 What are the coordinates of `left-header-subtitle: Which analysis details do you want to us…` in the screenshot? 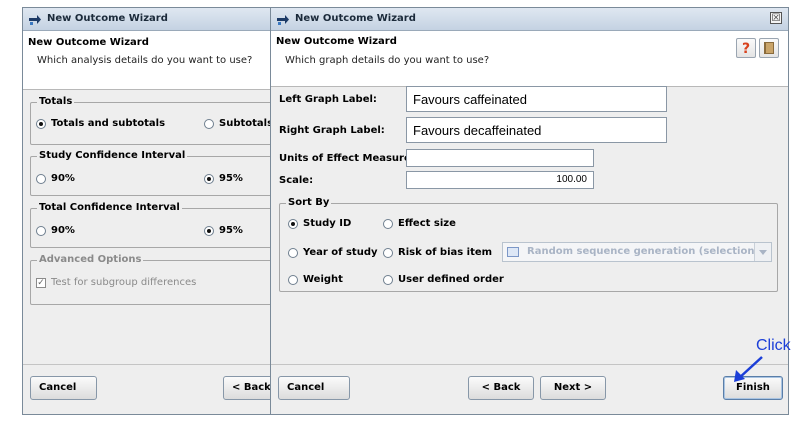 It's located at (145, 60).